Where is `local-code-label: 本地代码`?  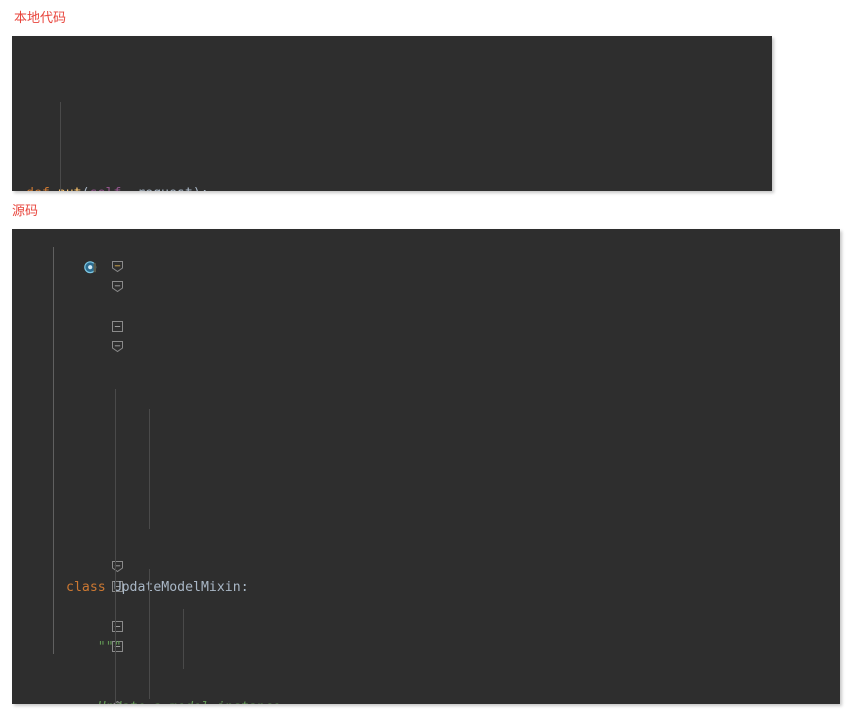 local-code-label: 本地代码 is located at coordinates (40, 18).